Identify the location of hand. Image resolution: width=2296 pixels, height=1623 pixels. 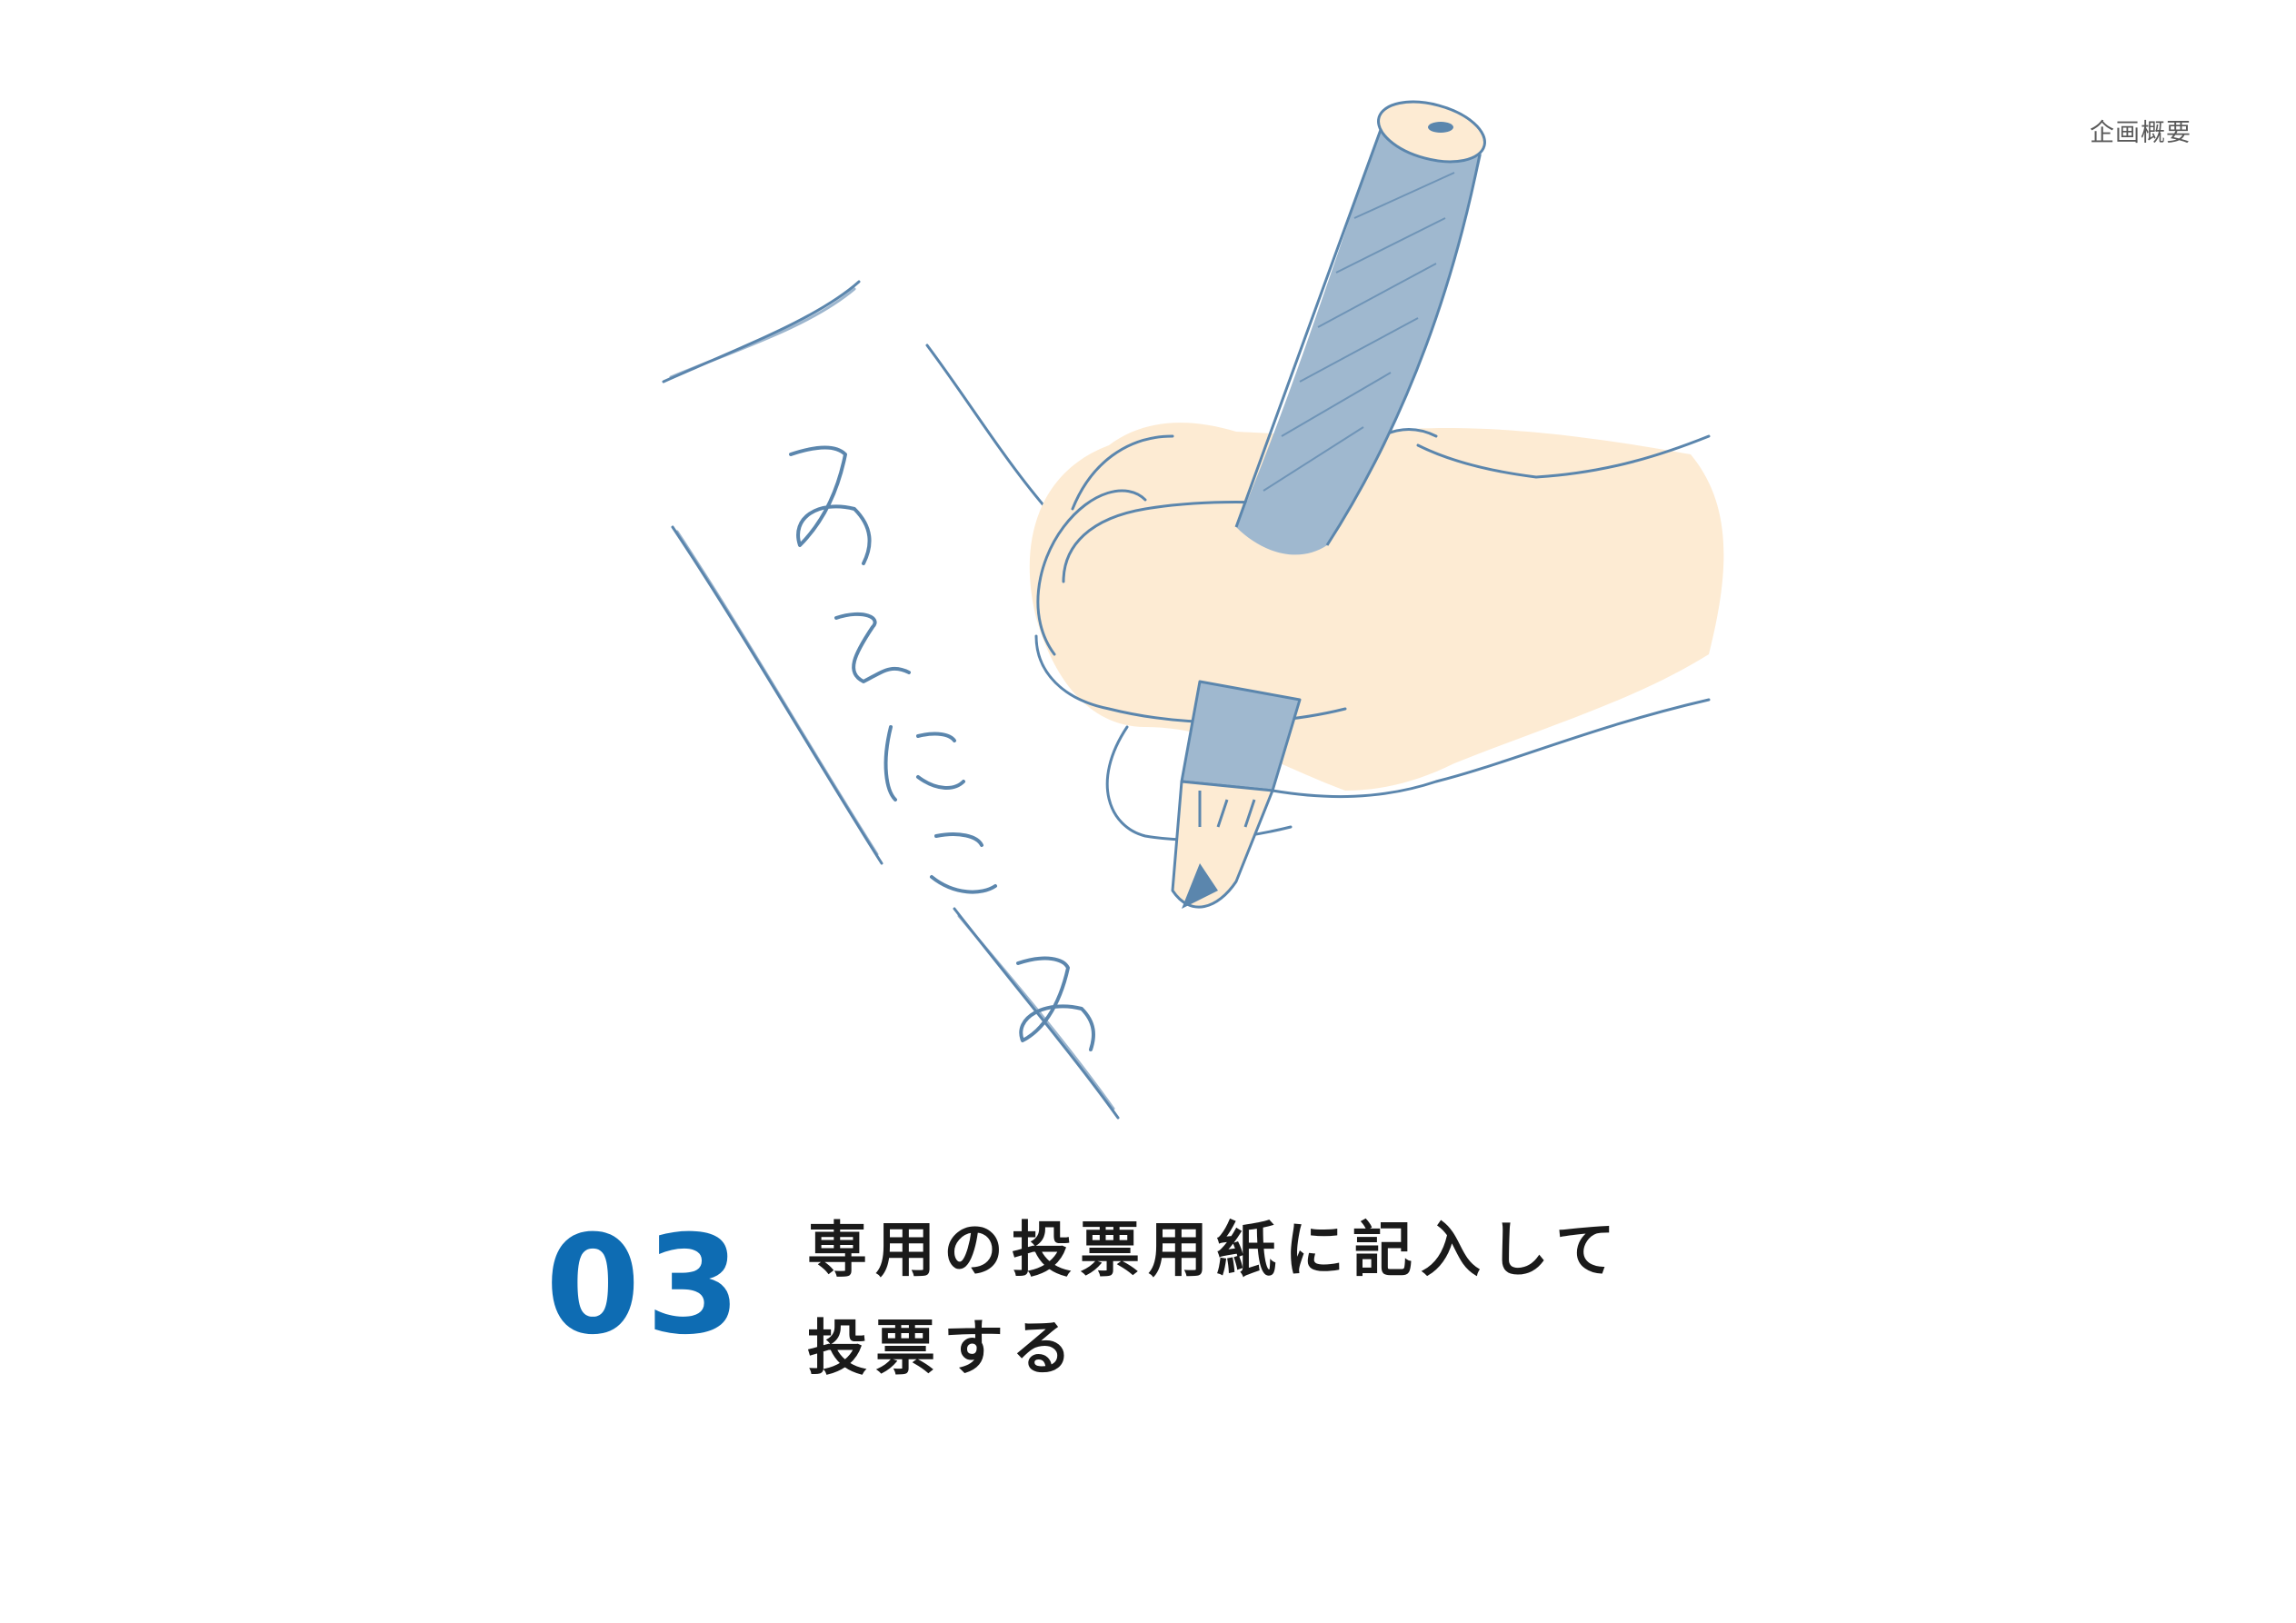
(1376, 632).